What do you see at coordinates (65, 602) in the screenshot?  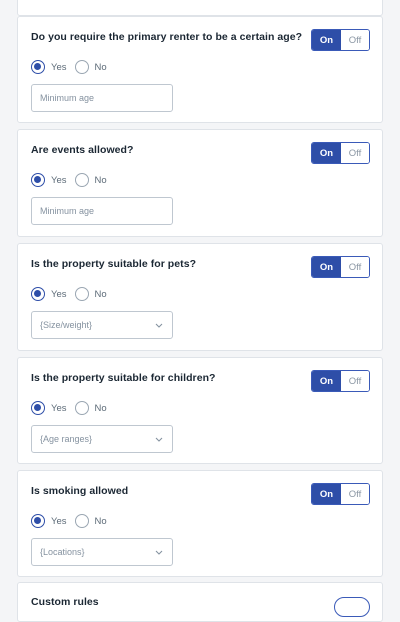 I see `question-label: Custom rules` at bounding box center [65, 602].